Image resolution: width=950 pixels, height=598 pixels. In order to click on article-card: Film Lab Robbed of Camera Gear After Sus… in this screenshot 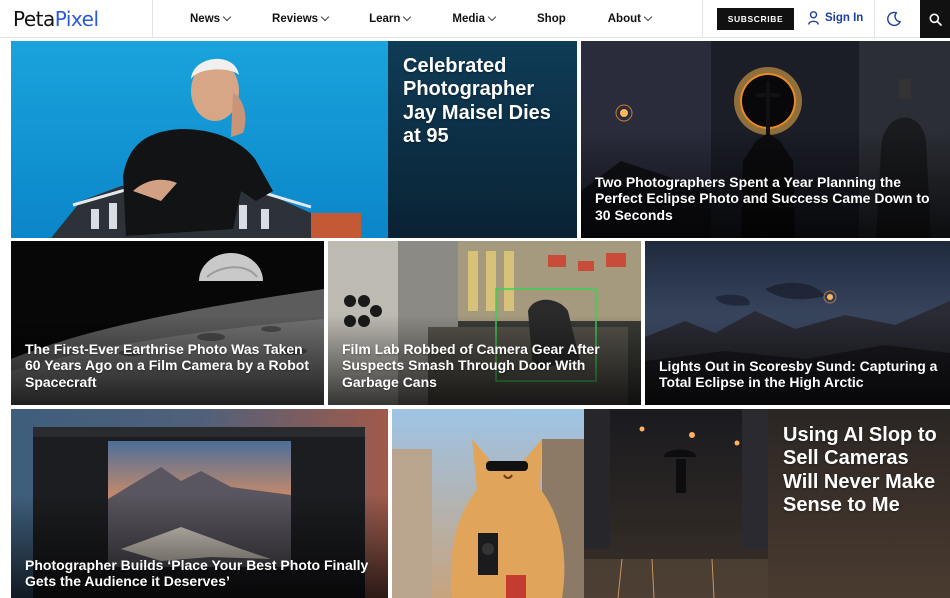, I will do `click(484, 323)`.